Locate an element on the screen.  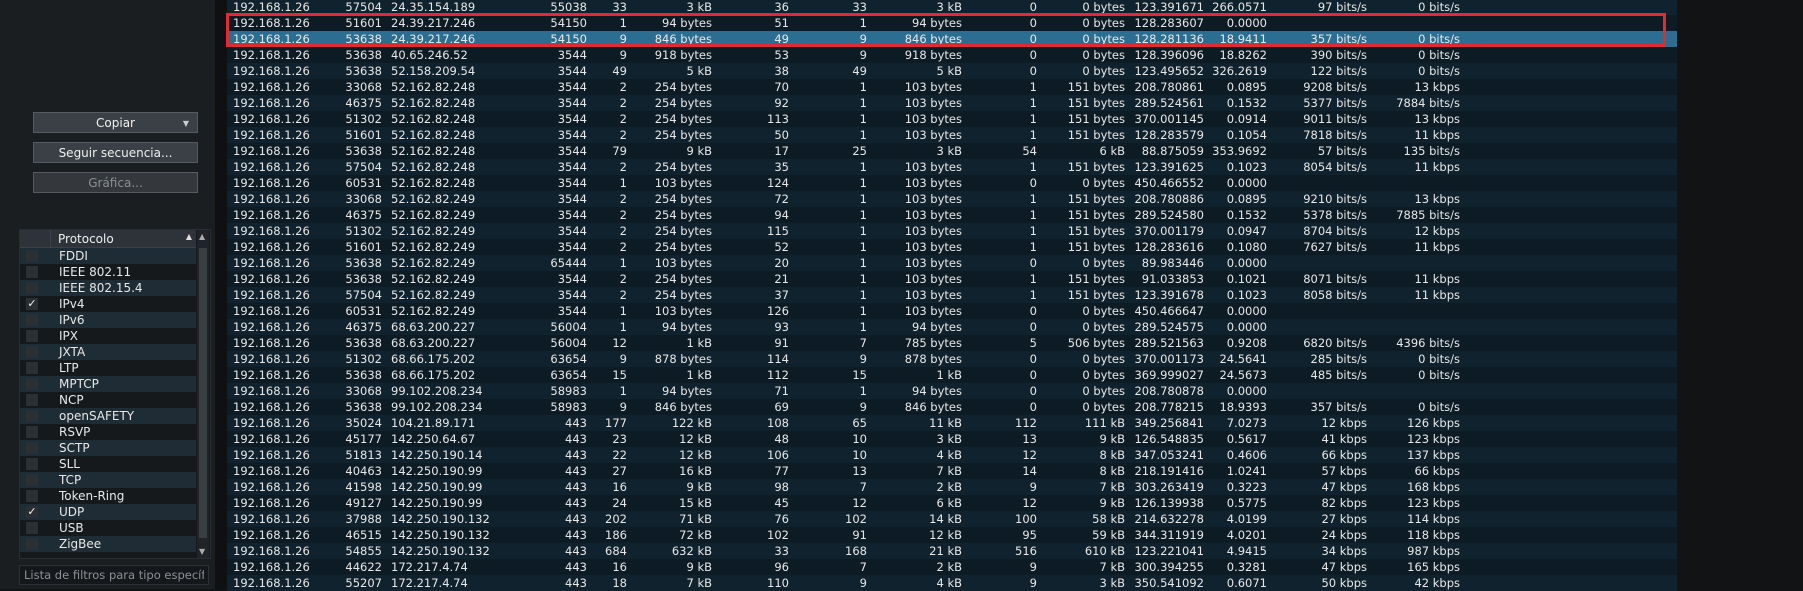
panel-splitter is located at coordinates (221, 294).